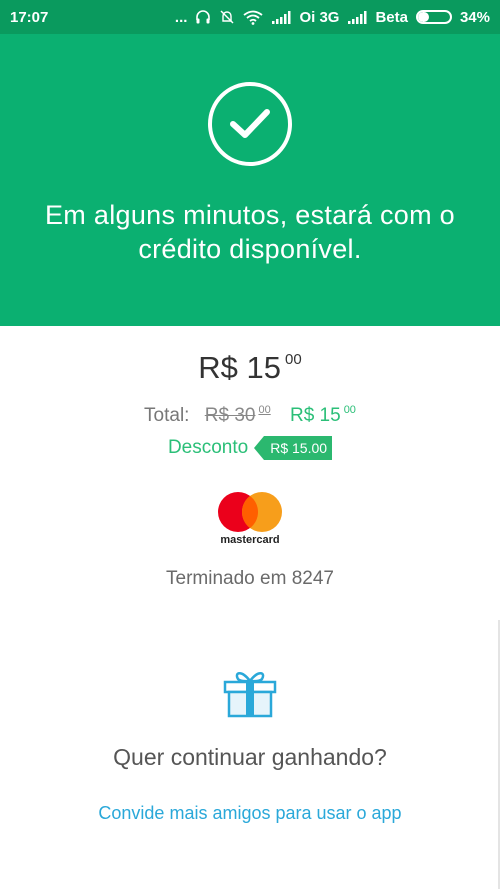  I want to click on discount-row: Desconto R$ 15.00, so click(250, 448).